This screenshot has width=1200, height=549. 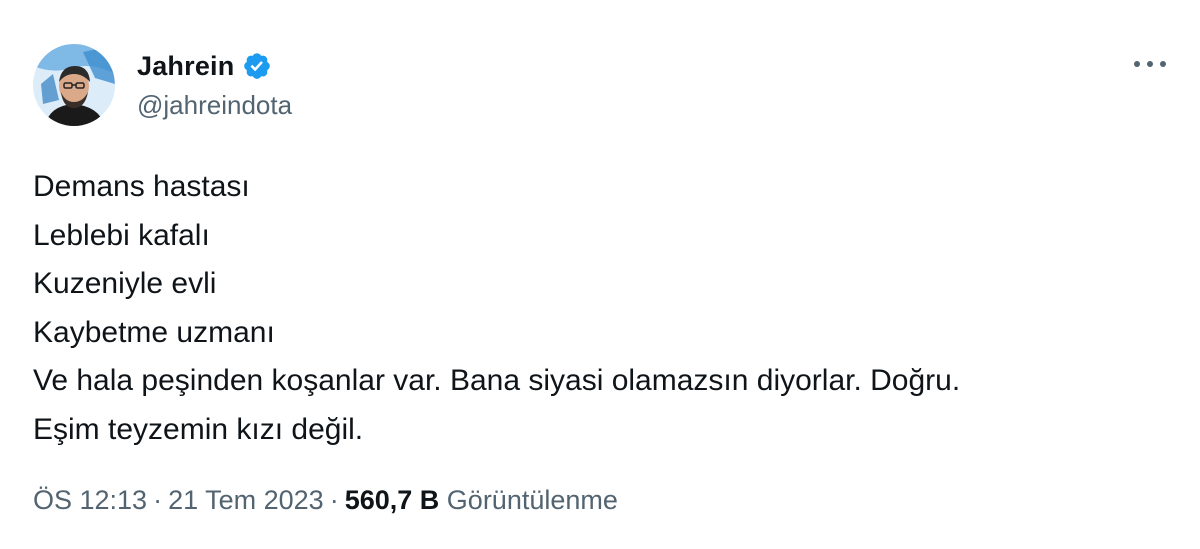 I want to click on tweet-line: Leblebi kafalı, so click(x=121, y=235).